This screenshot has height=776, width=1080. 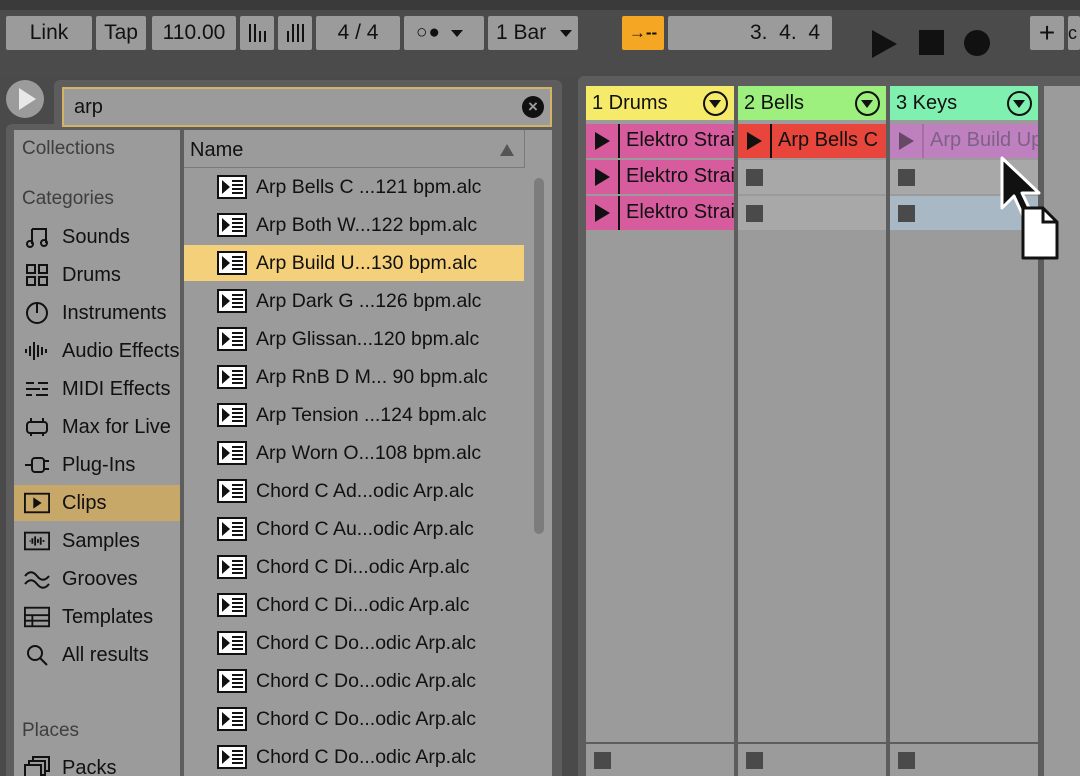 What do you see at coordinates (37, 765) in the screenshot?
I see `packs-icon` at bounding box center [37, 765].